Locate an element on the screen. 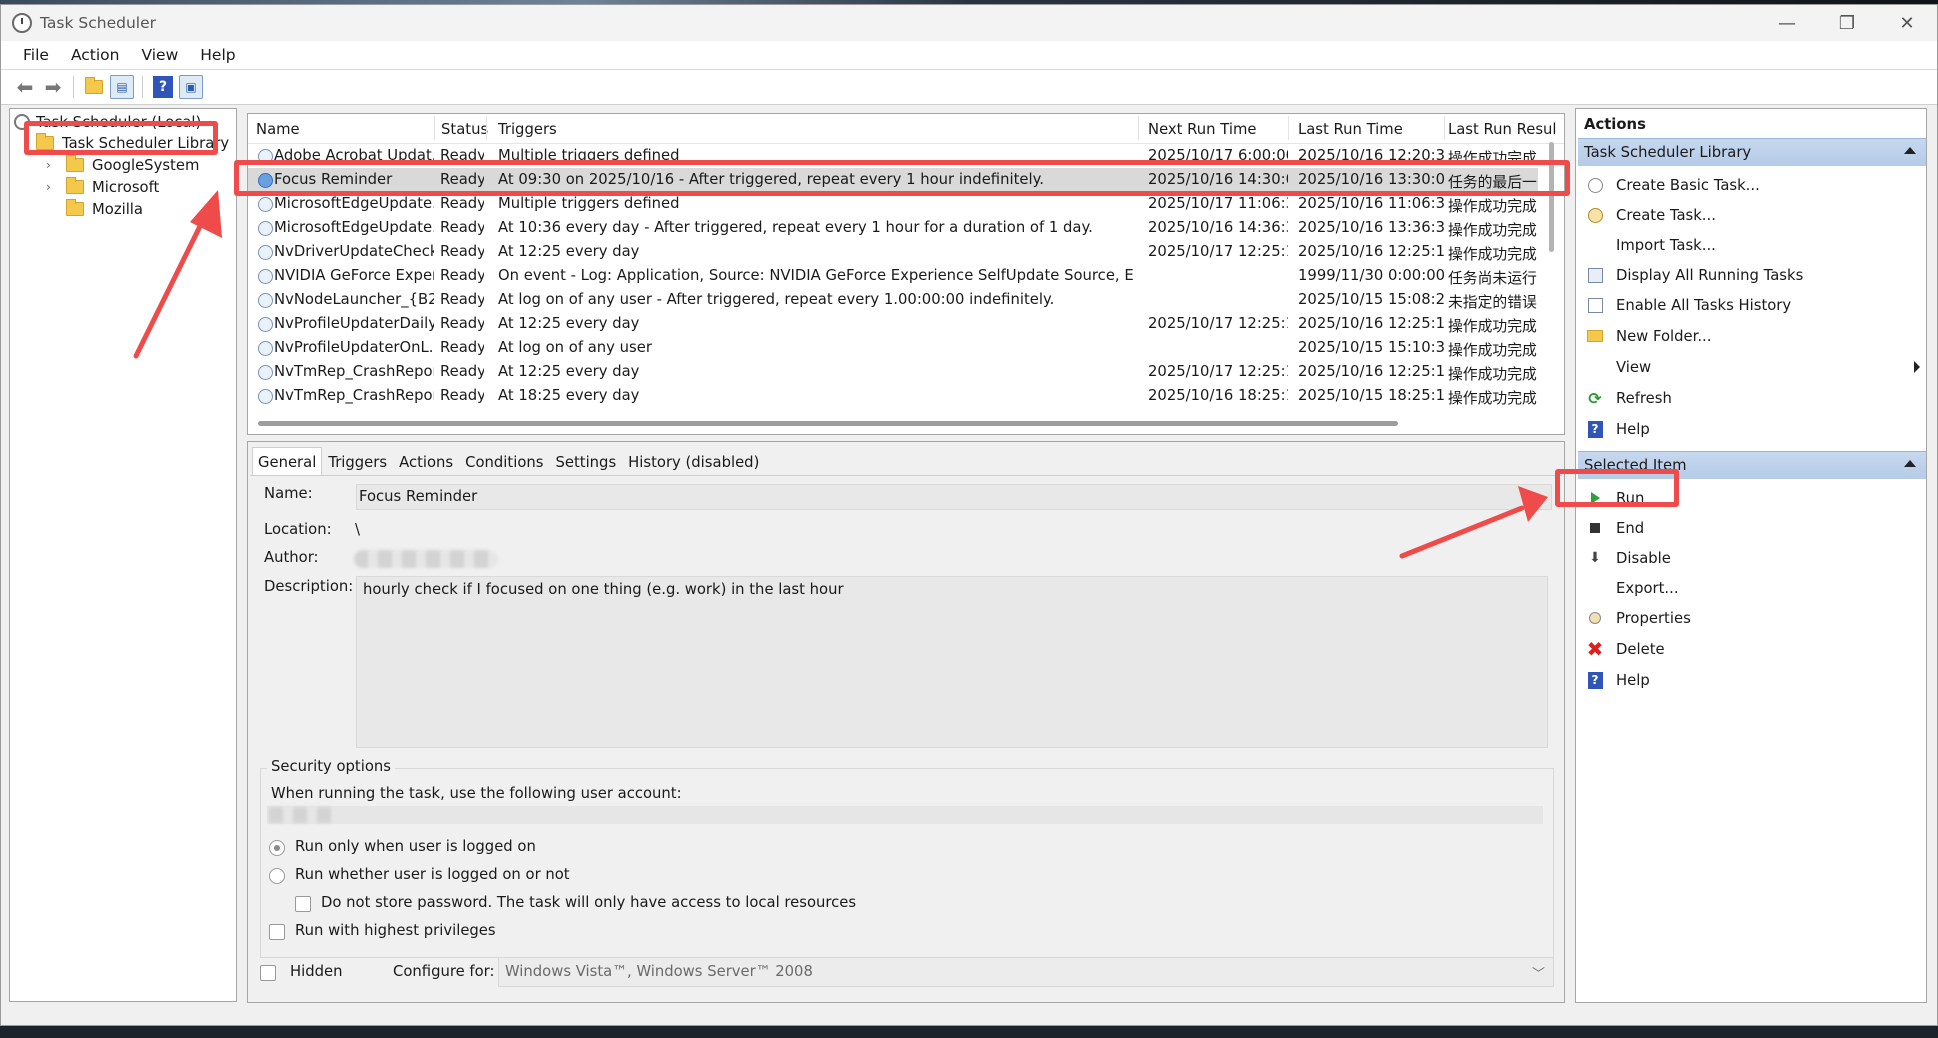 Image resolution: width=1938 pixels, height=1038 pixels. action-delete: ✖ Delete is located at coordinates (1752, 649).